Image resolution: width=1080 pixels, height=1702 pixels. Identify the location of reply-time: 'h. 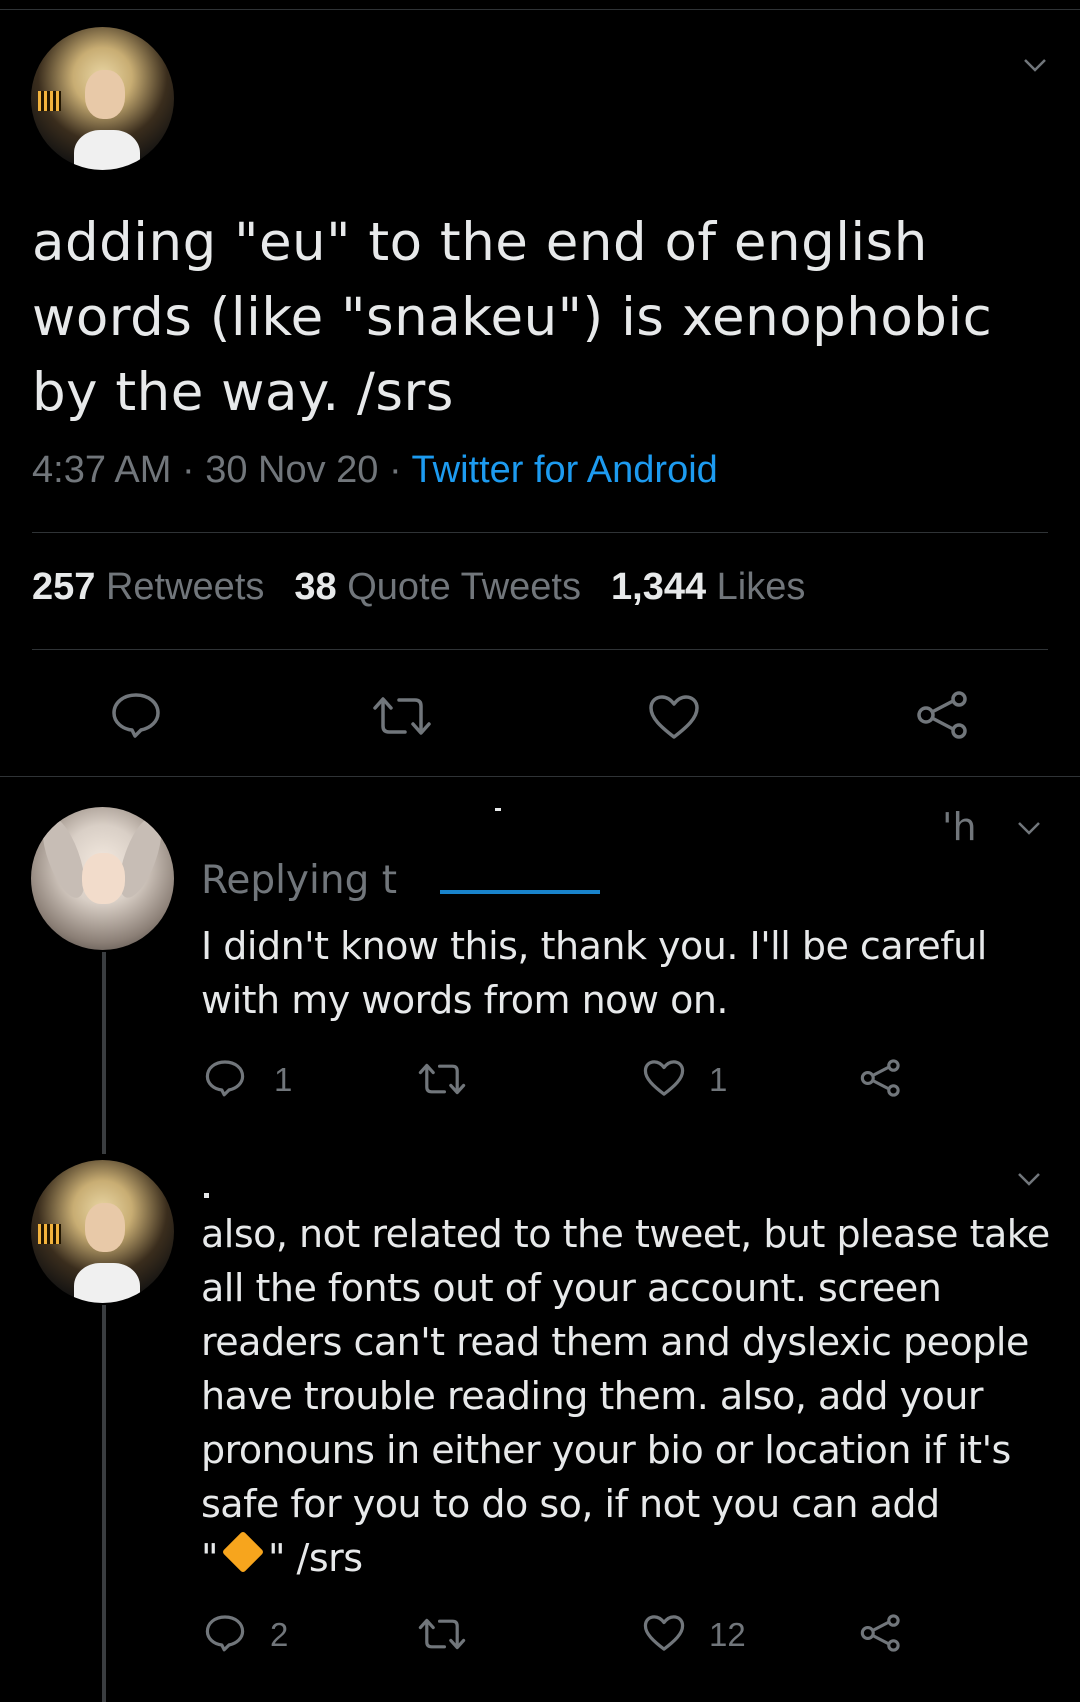
(959, 827).